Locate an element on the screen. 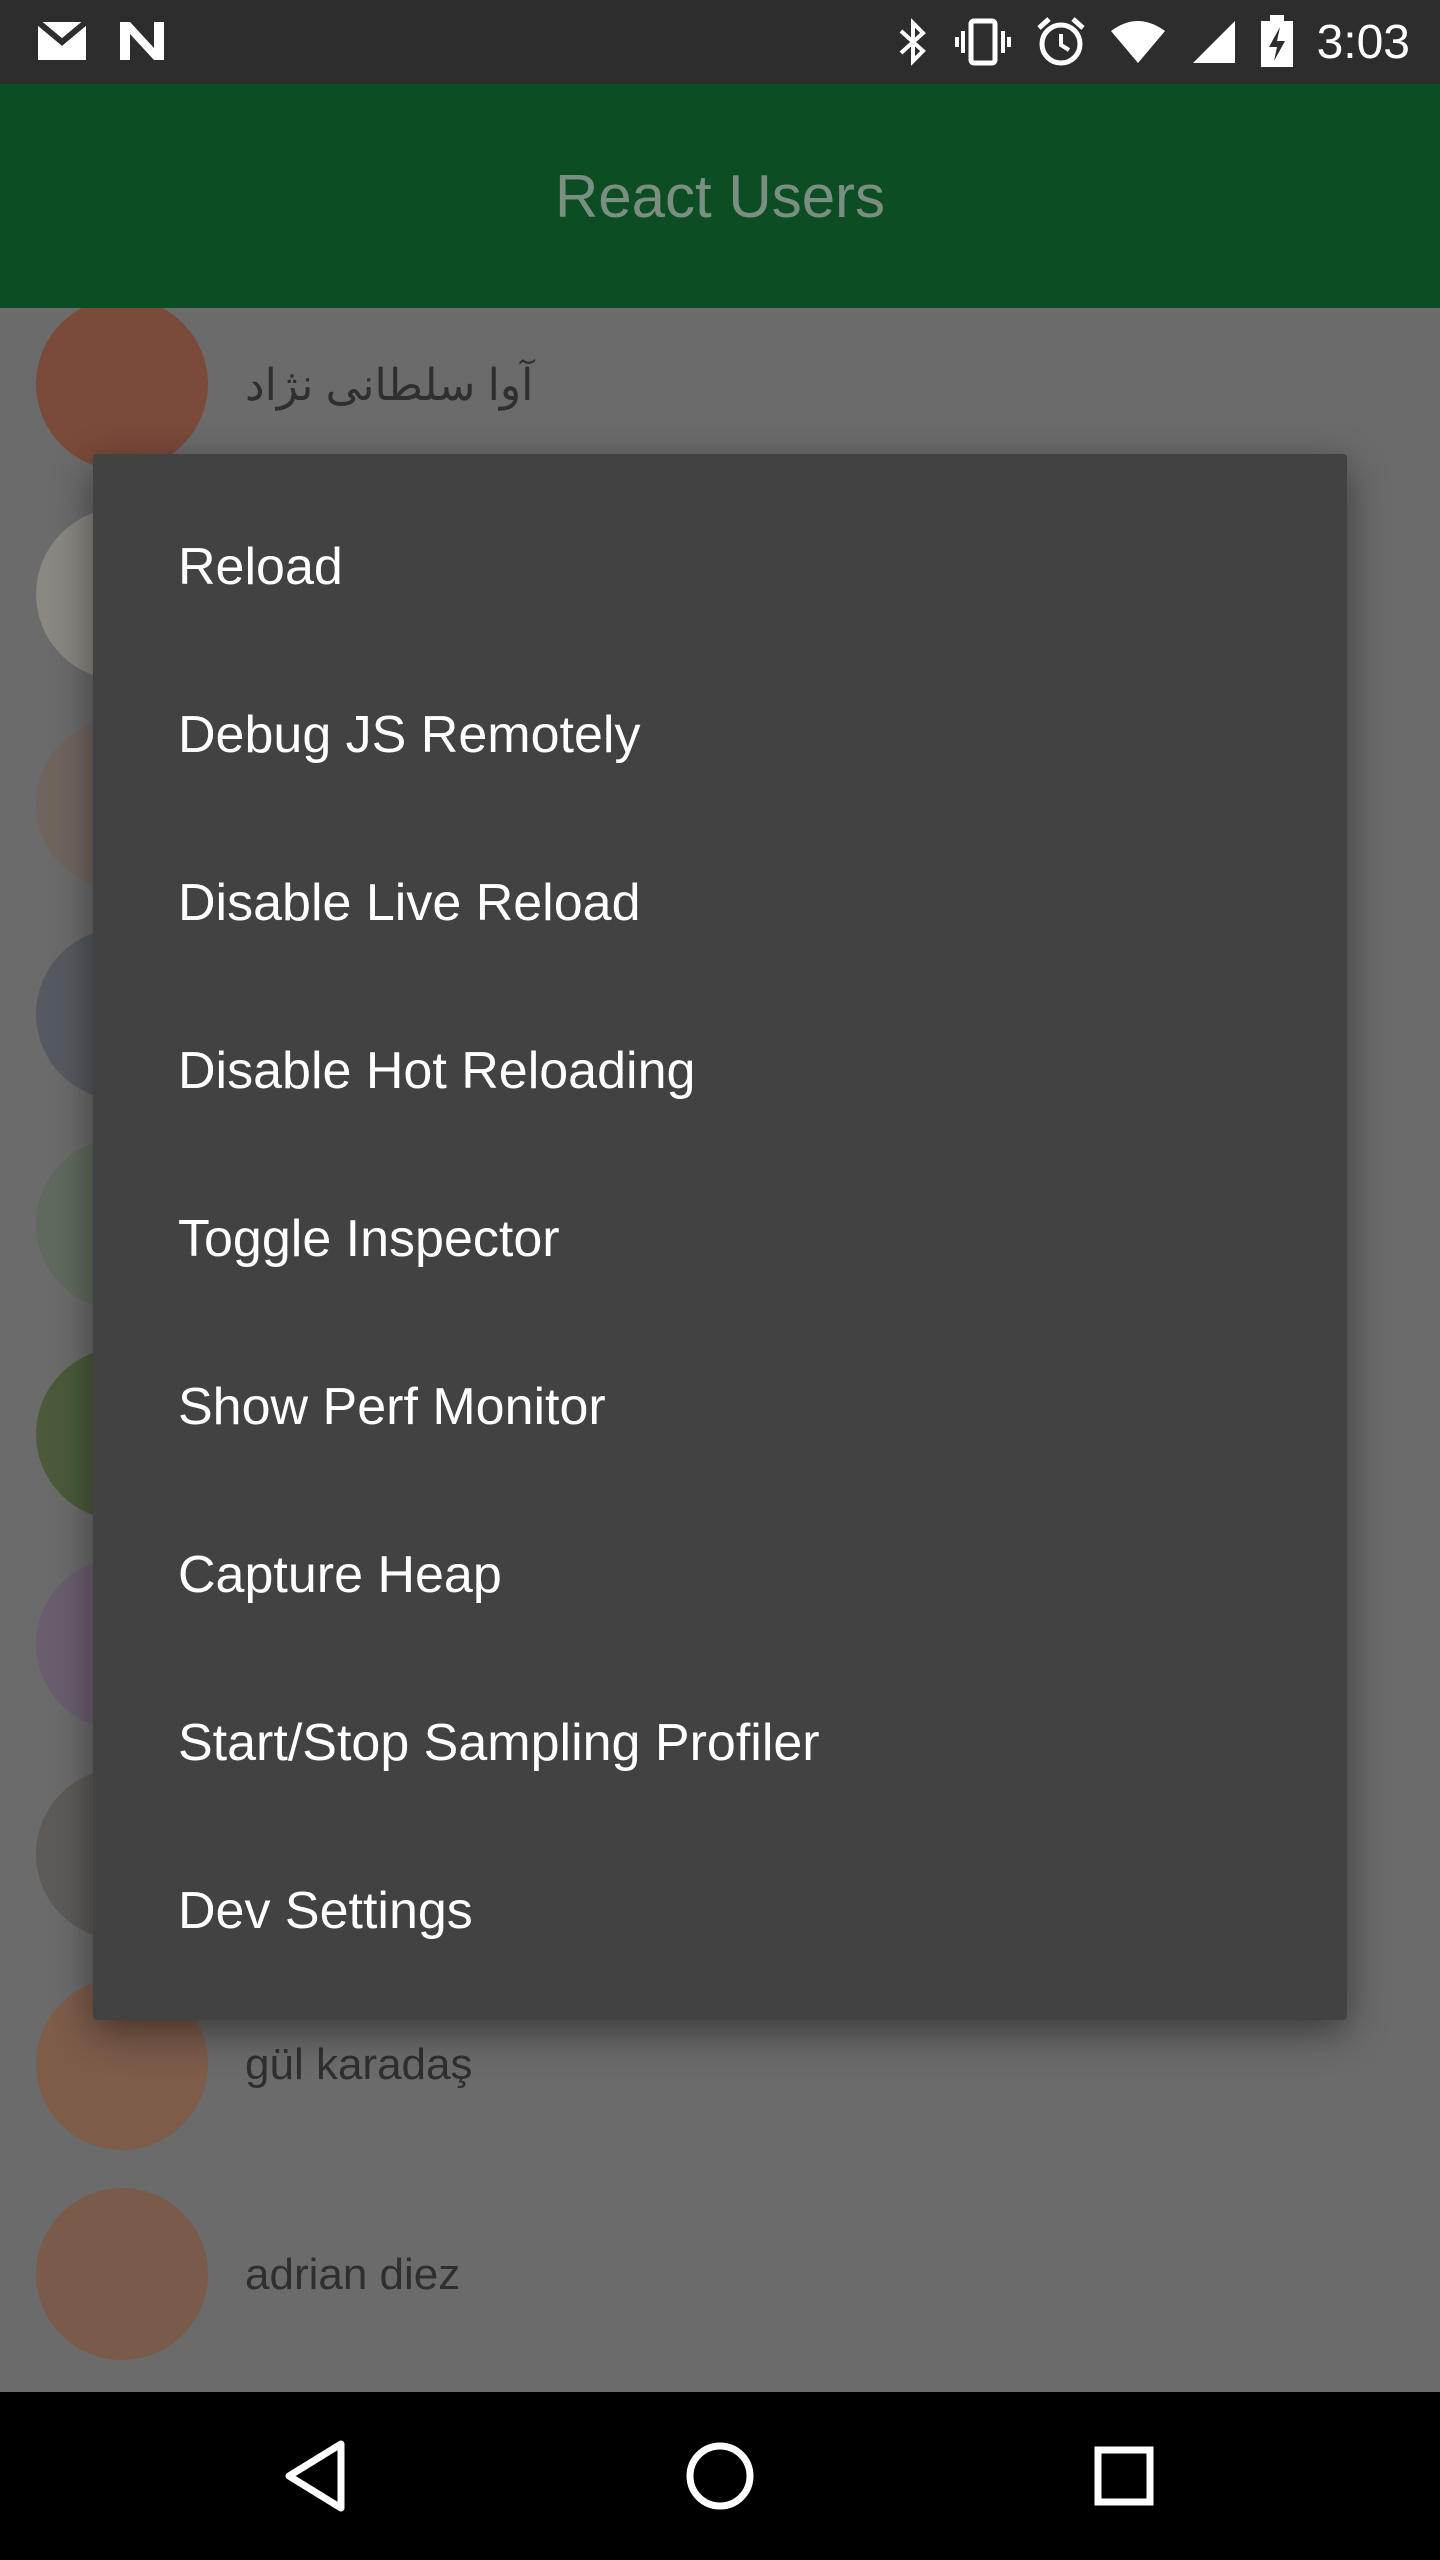 This screenshot has height=2560, width=1440. alarm-icon is located at coordinates (1060, 41).